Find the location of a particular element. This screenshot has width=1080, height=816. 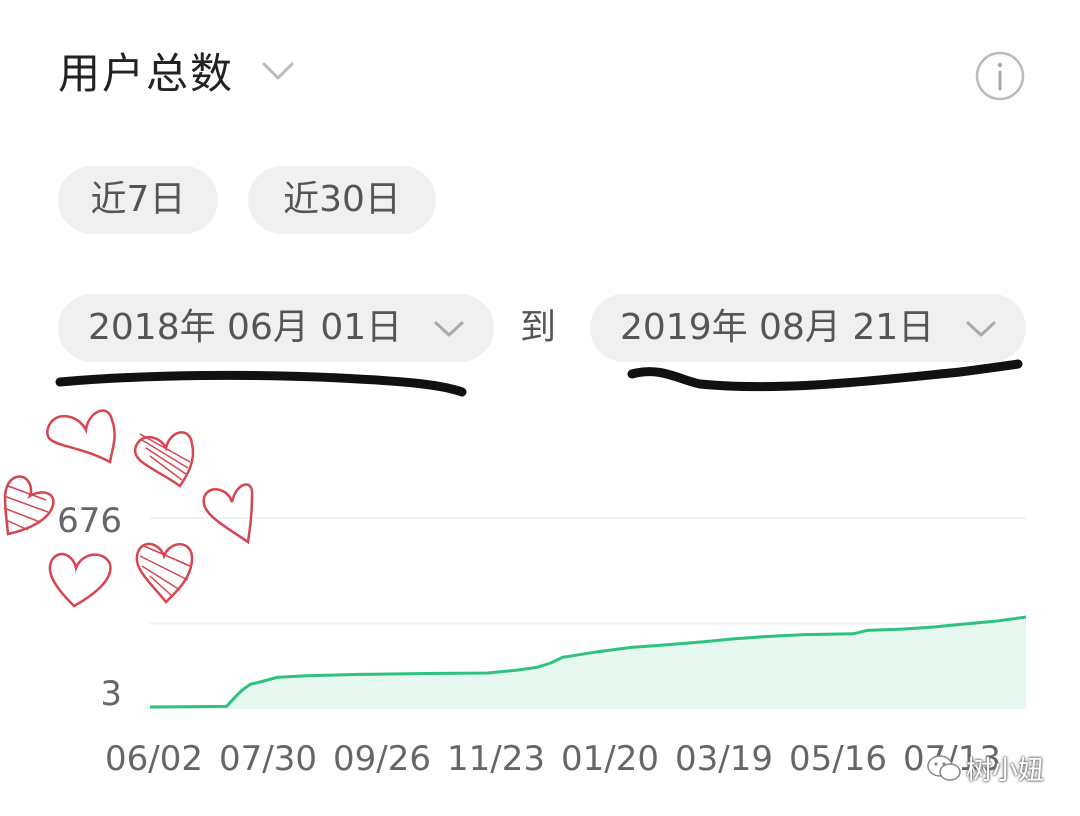

x-tick-label: 06/02 is located at coordinates (154, 759).